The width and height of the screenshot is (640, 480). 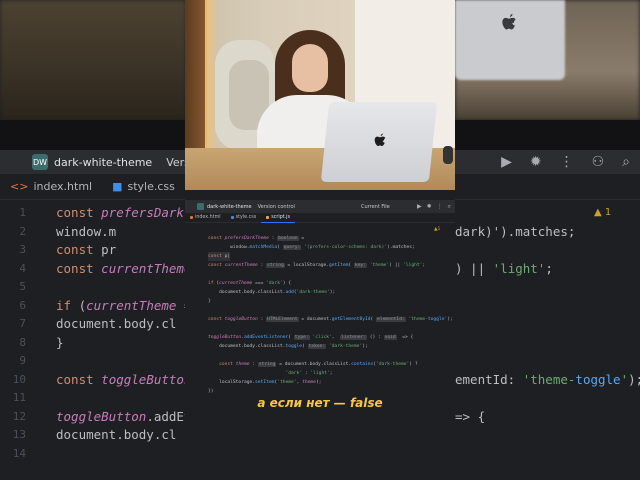 I want to click on video-subtitle: а если нет — false, so click(x=320, y=403).